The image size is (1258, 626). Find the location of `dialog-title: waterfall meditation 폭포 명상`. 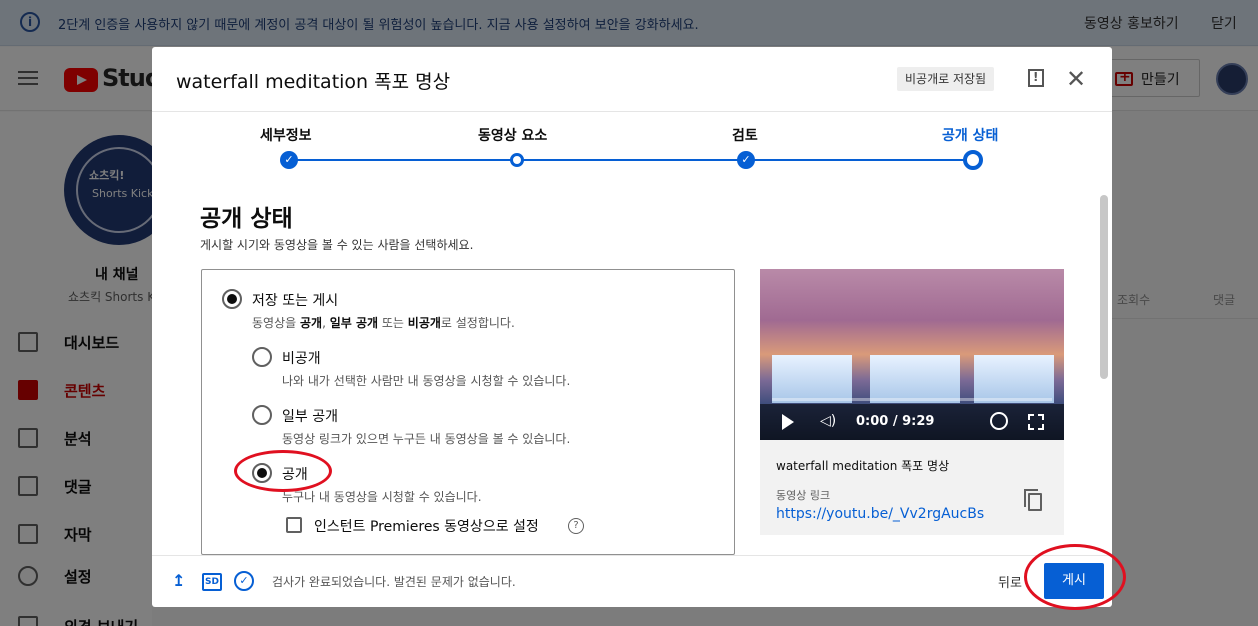

dialog-title: waterfall meditation 폭포 명상 is located at coordinates (313, 82).